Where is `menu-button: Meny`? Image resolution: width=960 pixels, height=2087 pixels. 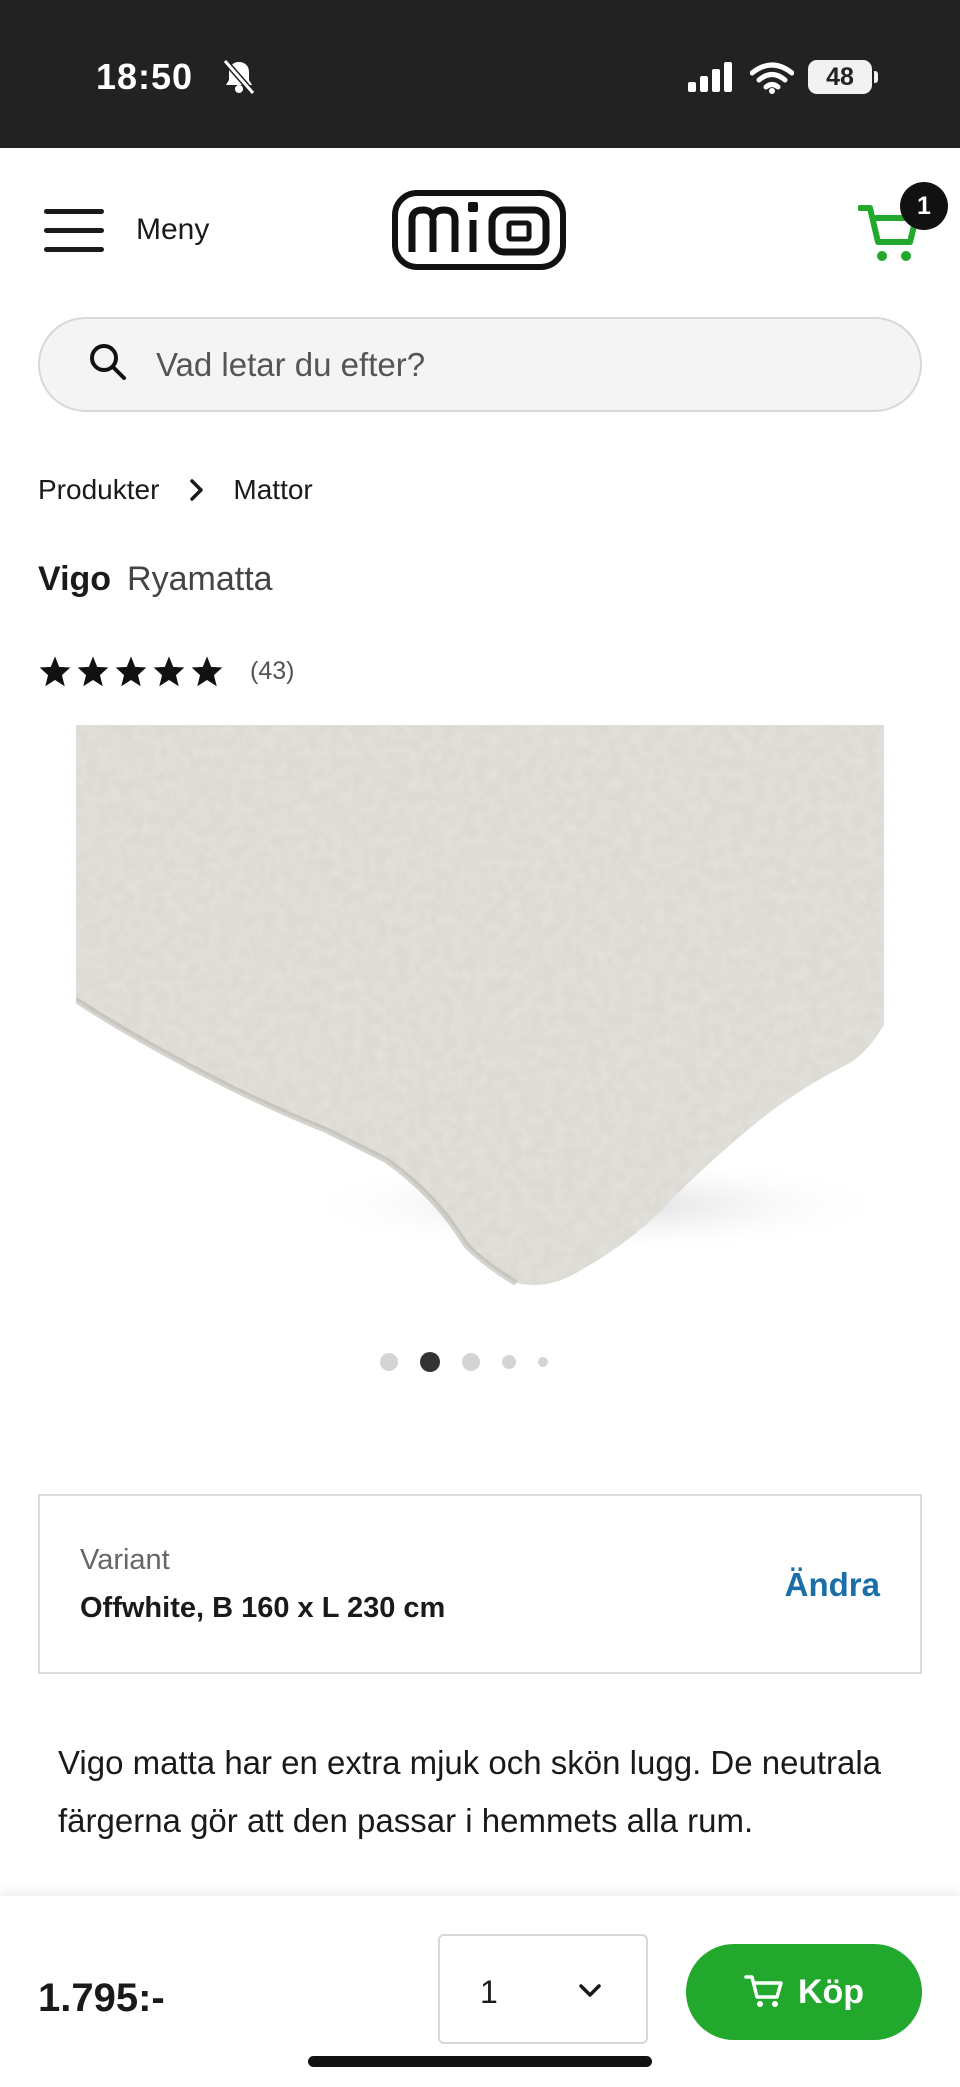
menu-button: Meny is located at coordinates (124, 230).